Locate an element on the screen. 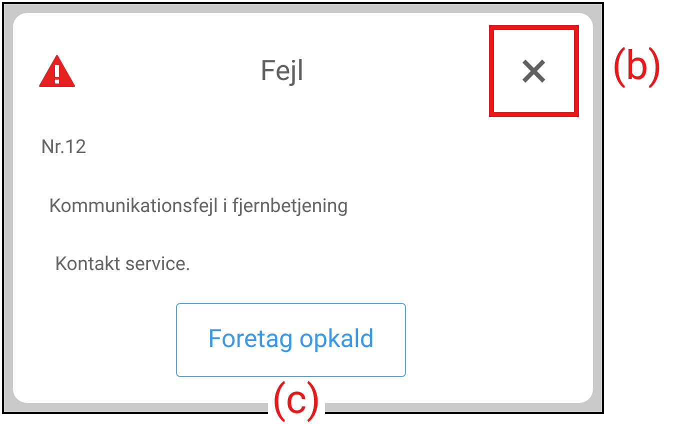 The height and width of the screenshot is (441, 675). message-text: Nr.12 is located at coordinates (63, 146).